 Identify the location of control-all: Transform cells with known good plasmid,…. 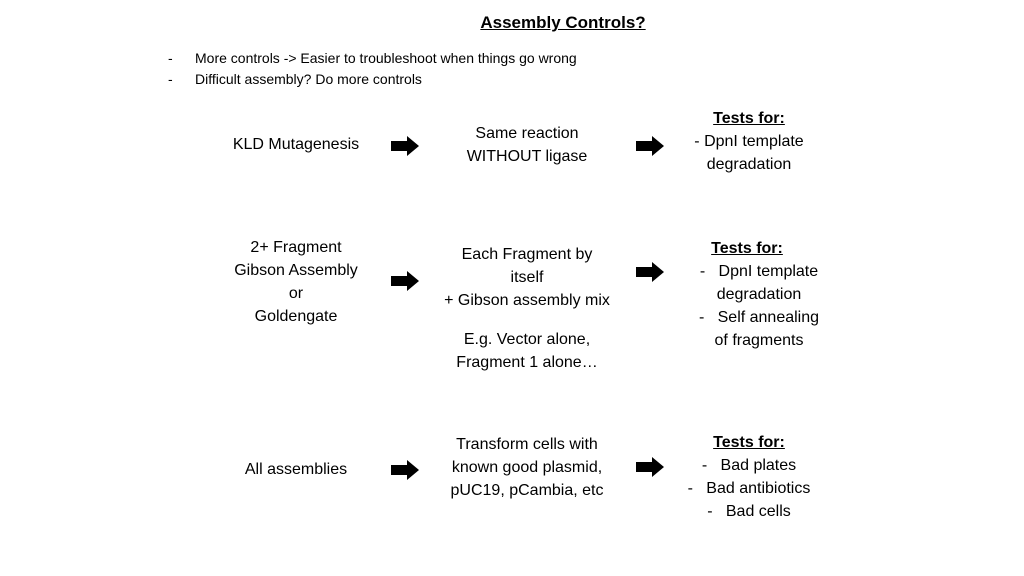
(527, 467).